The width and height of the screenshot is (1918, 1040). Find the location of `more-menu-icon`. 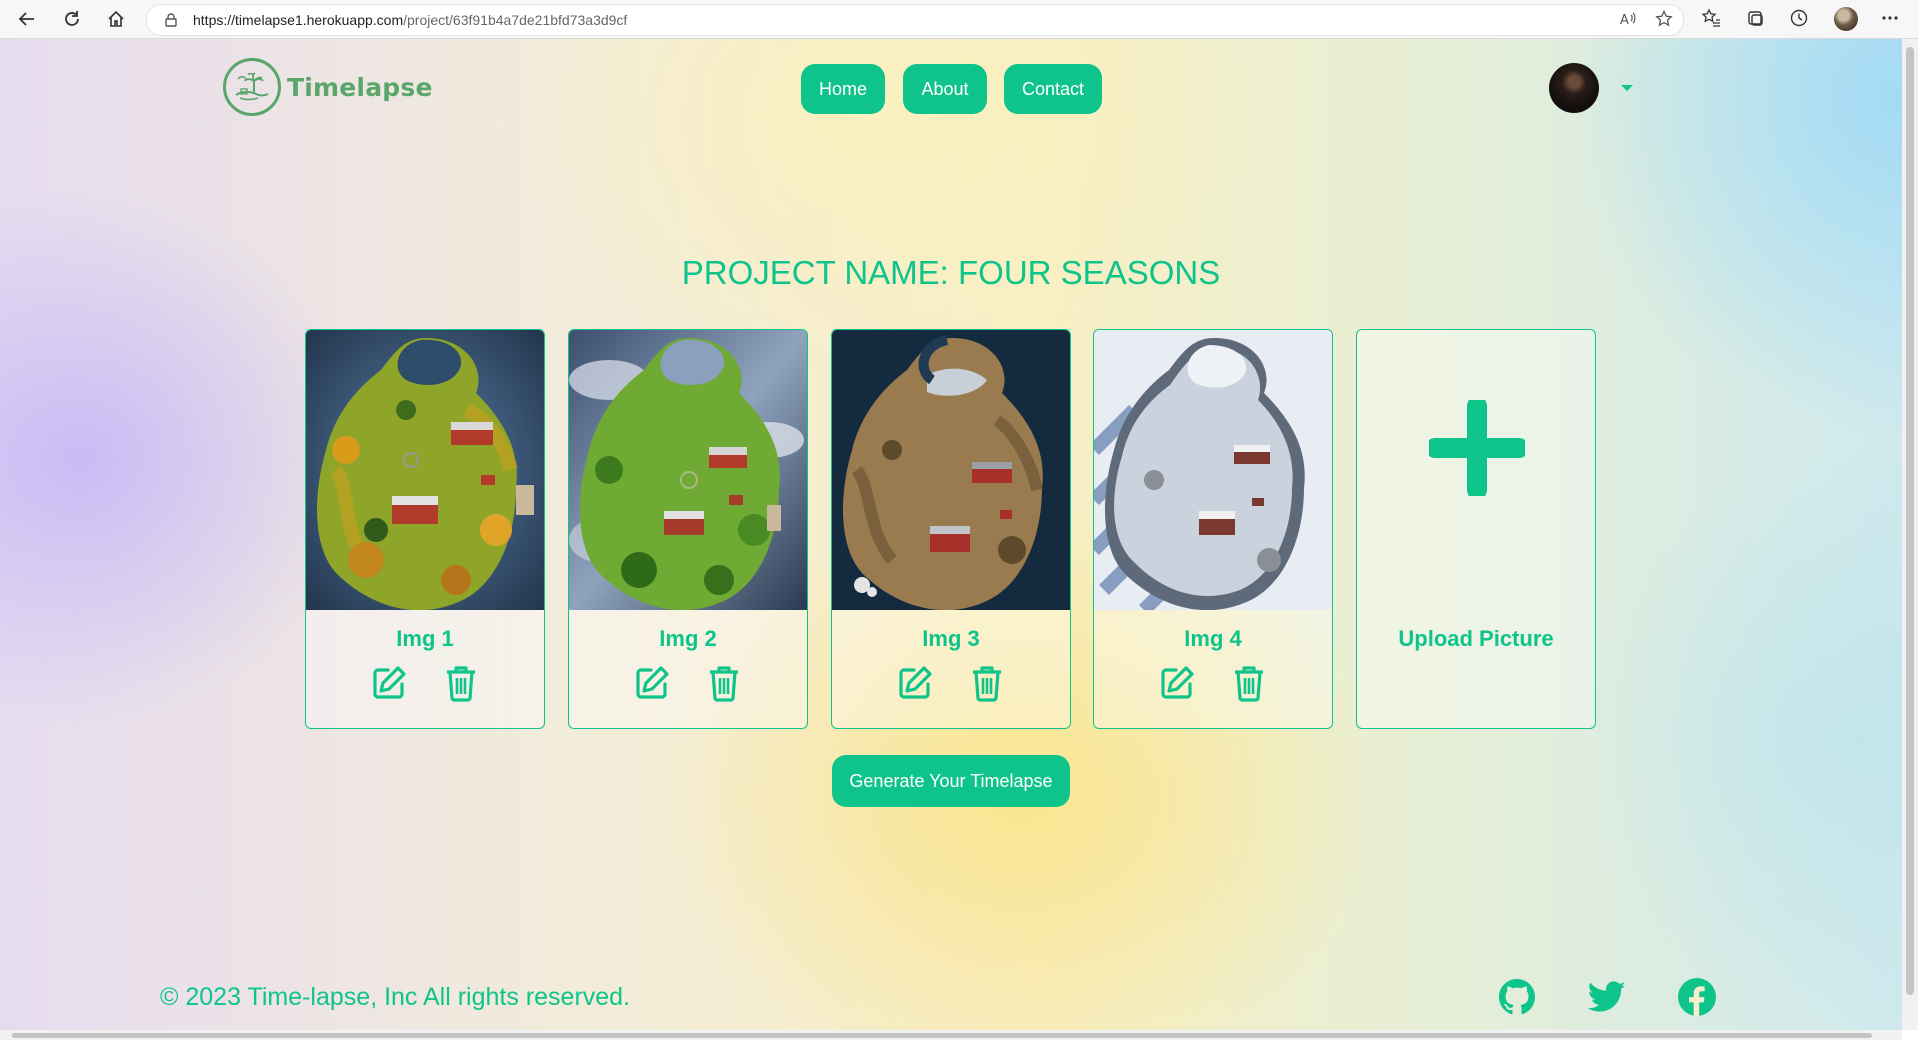

more-menu-icon is located at coordinates (1890, 20).